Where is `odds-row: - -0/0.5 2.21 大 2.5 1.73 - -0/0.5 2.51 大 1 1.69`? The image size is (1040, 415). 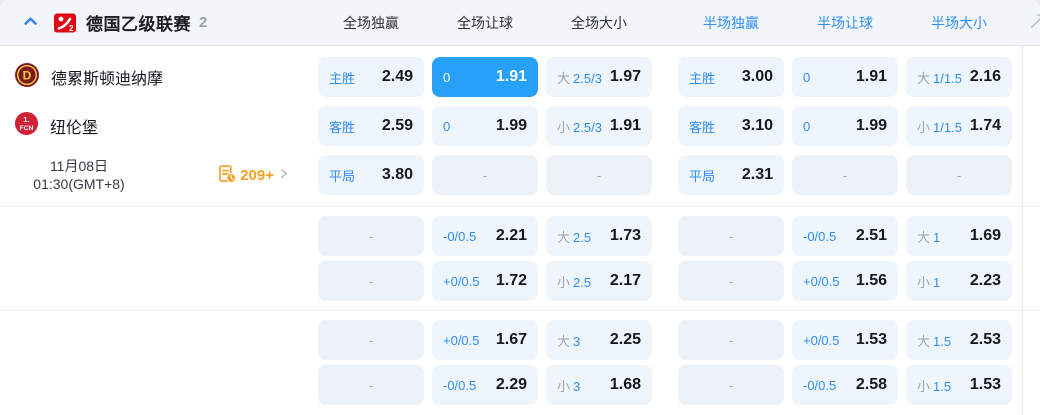
odds-row: - -0/0.5 2.21 大 2.5 1.73 - -0/0.5 2.51 大 1 1.69 is located at coordinates (669, 236).